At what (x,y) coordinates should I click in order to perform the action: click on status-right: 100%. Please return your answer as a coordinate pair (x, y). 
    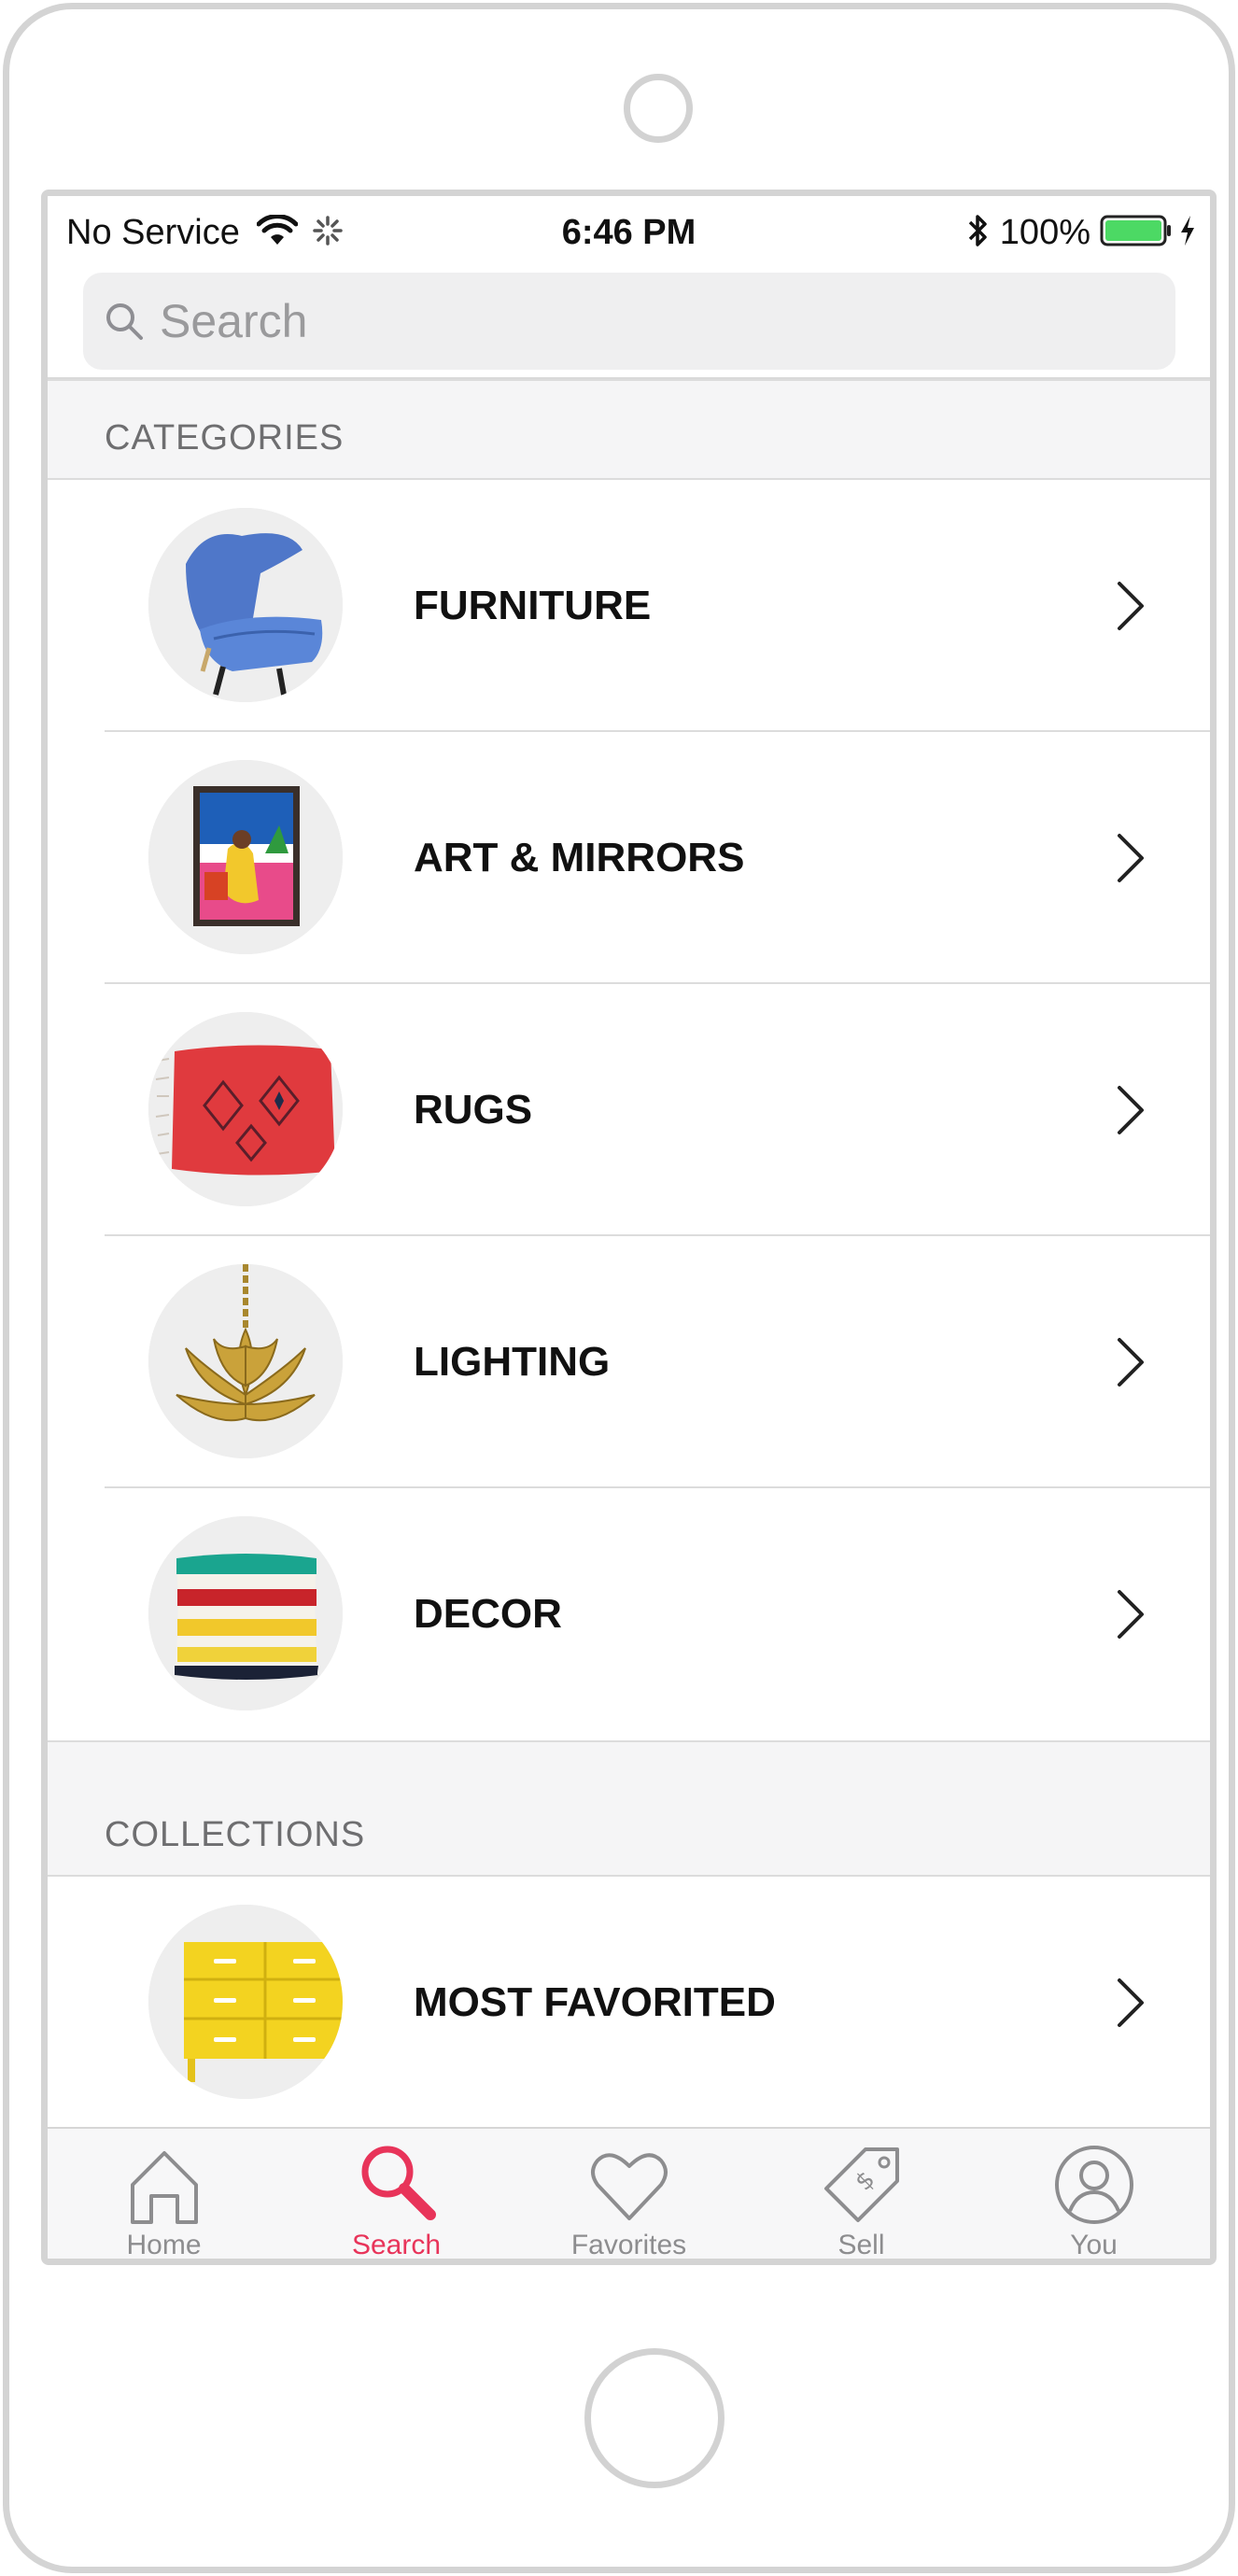
    Looking at the image, I should click on (1081, 233).